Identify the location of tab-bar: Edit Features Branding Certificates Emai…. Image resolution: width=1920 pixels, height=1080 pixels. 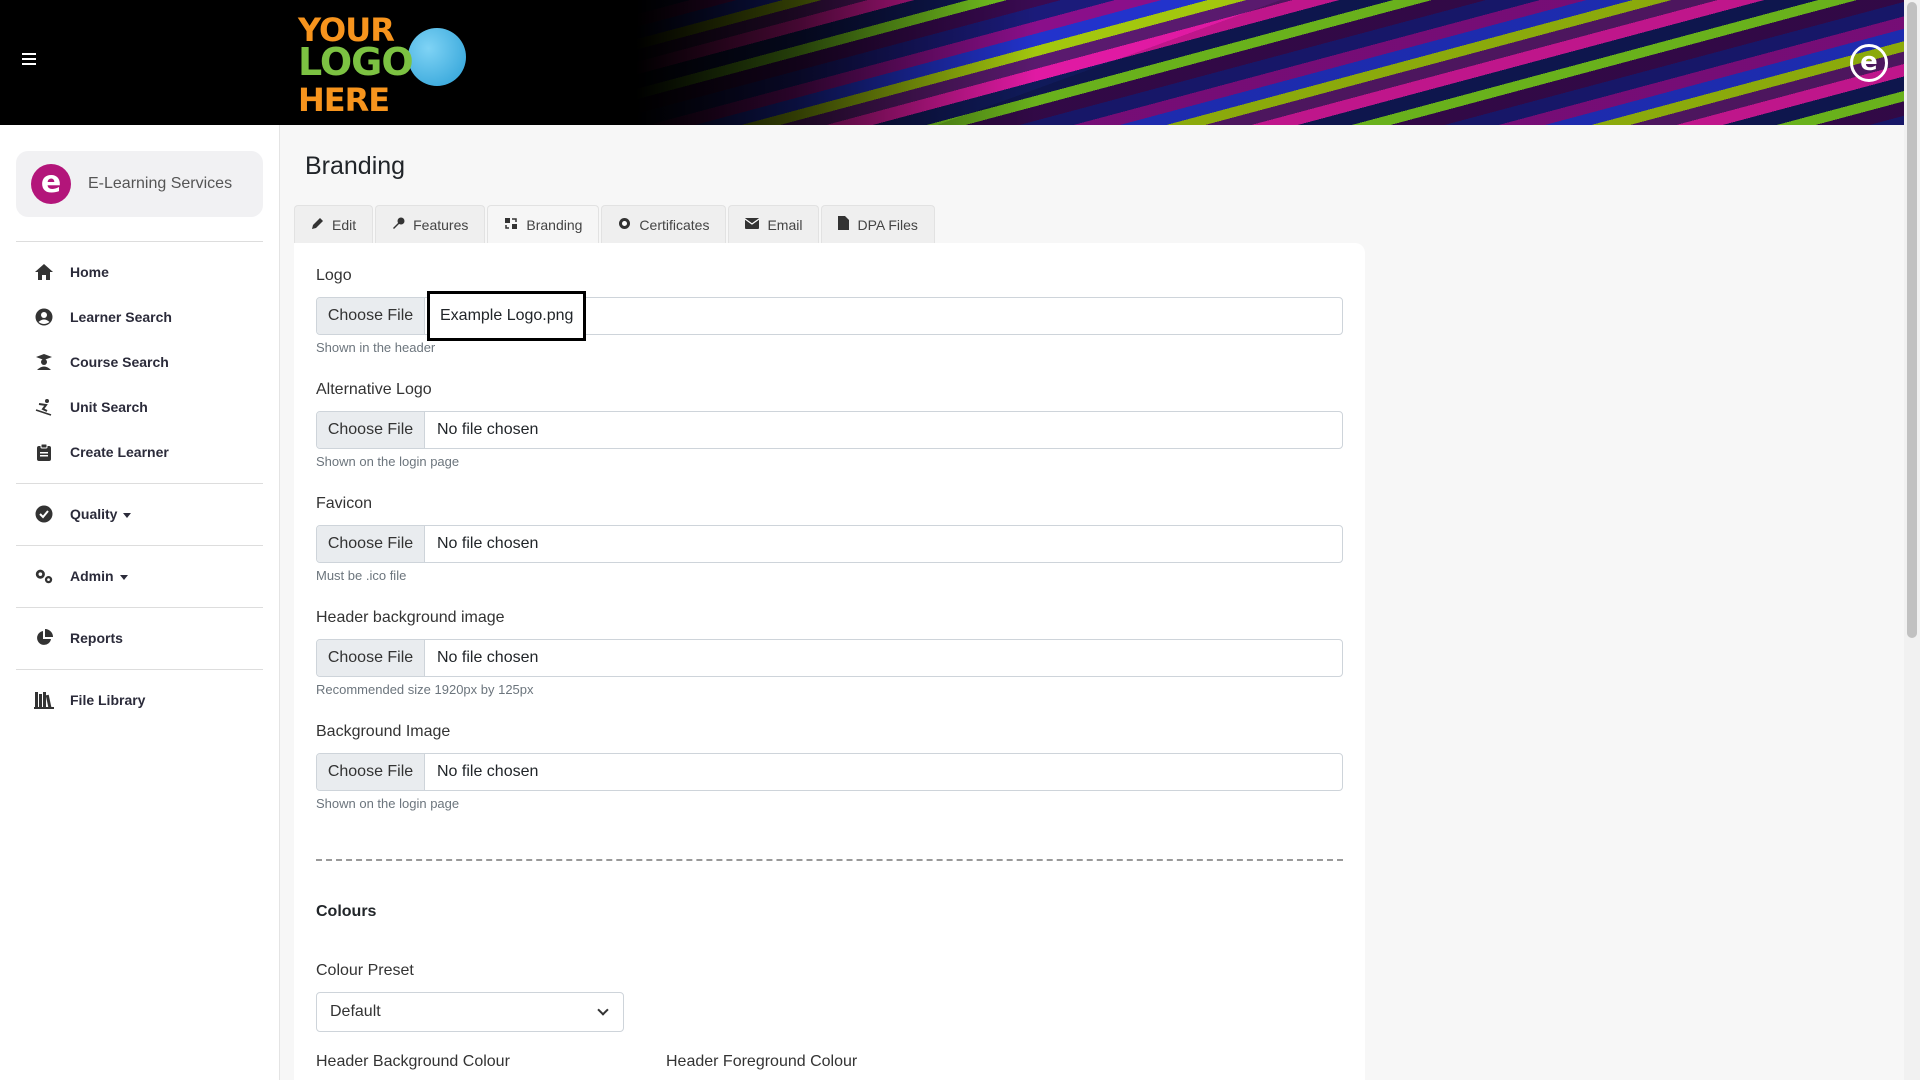
(615, 224).